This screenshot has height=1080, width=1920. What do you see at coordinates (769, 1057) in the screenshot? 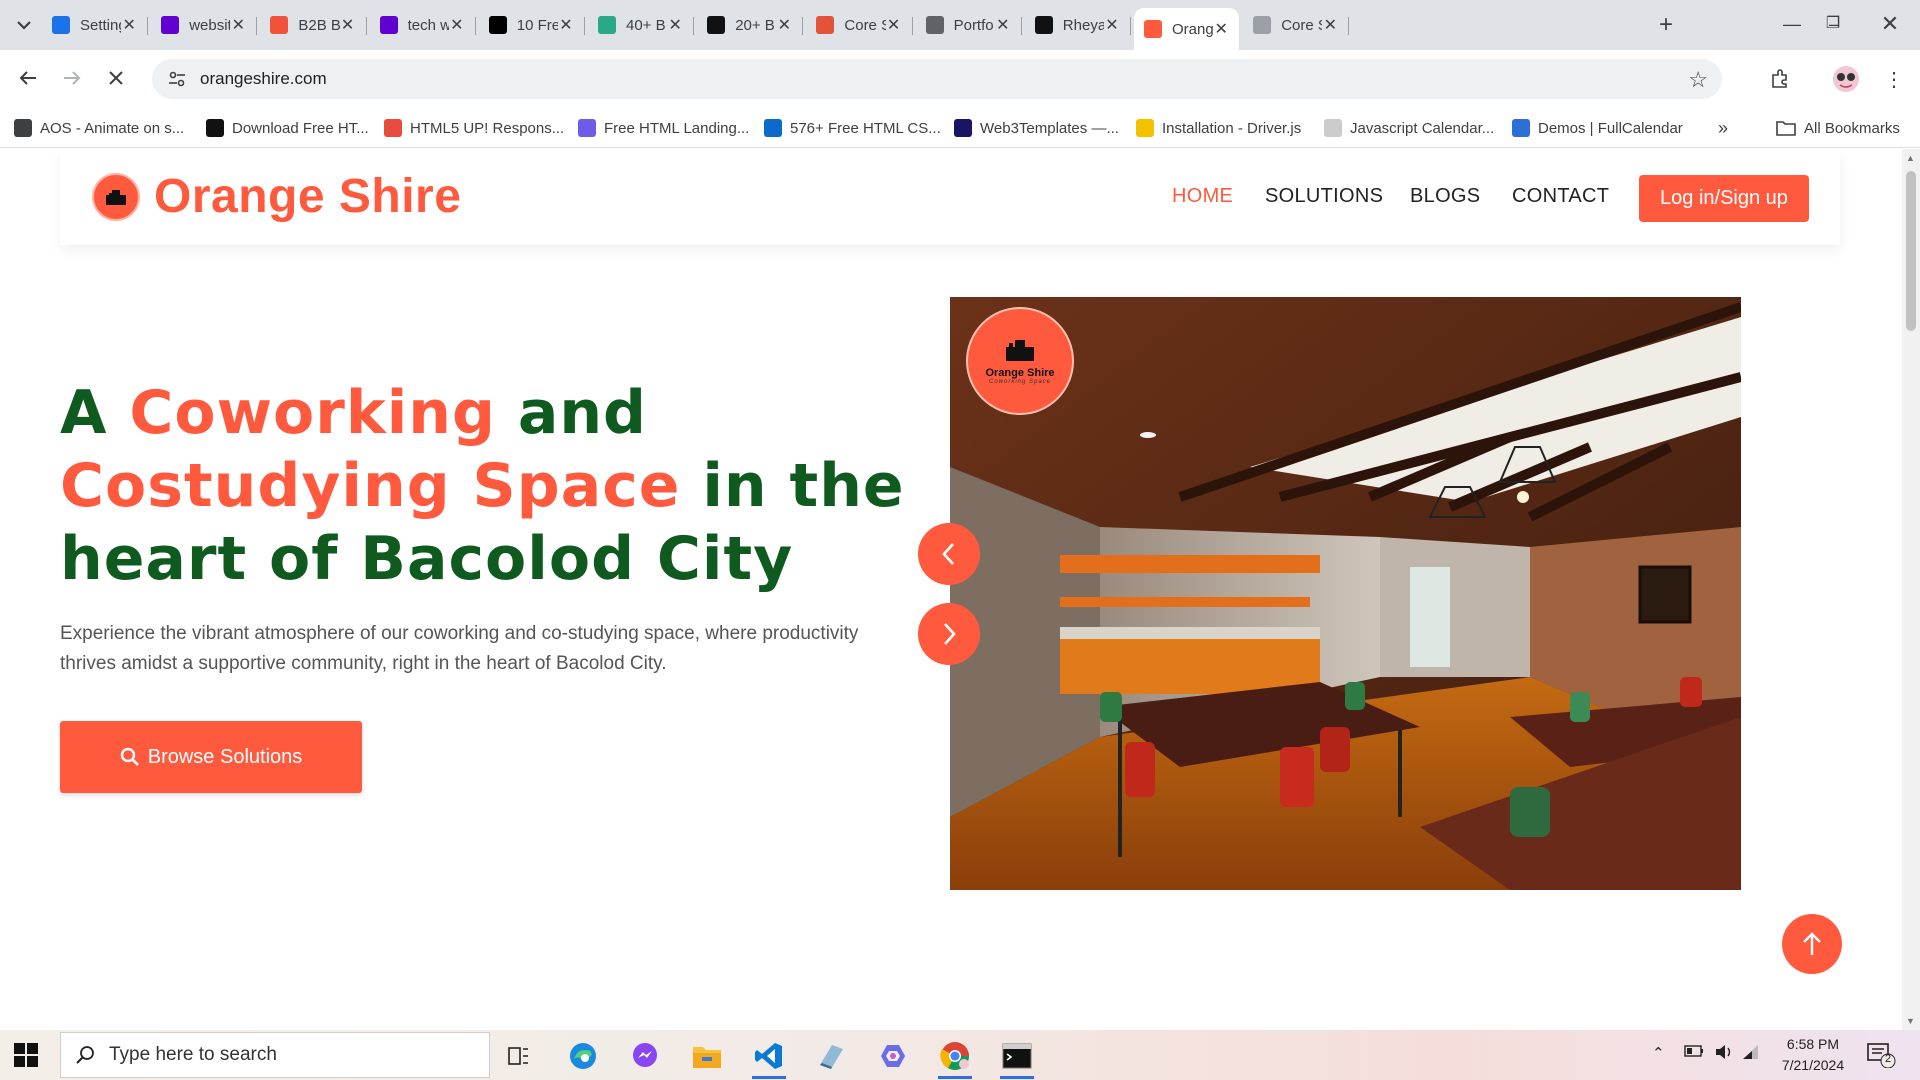
I see `vscode-icon` at bounding box center [769, 1057].